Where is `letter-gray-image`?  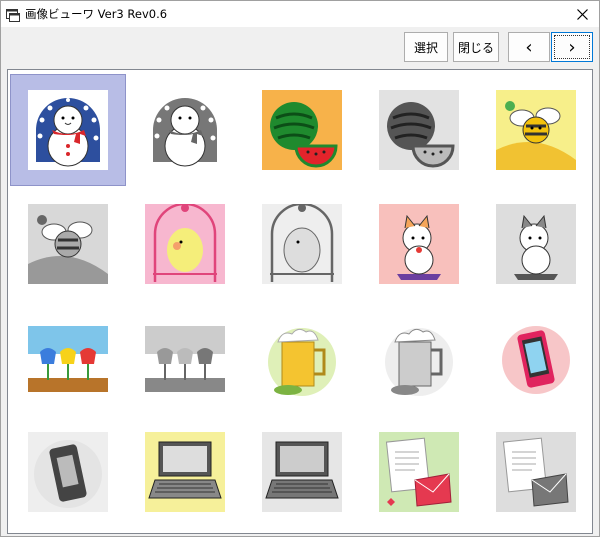 letter-gray-image is located at coordinates (536, 472).